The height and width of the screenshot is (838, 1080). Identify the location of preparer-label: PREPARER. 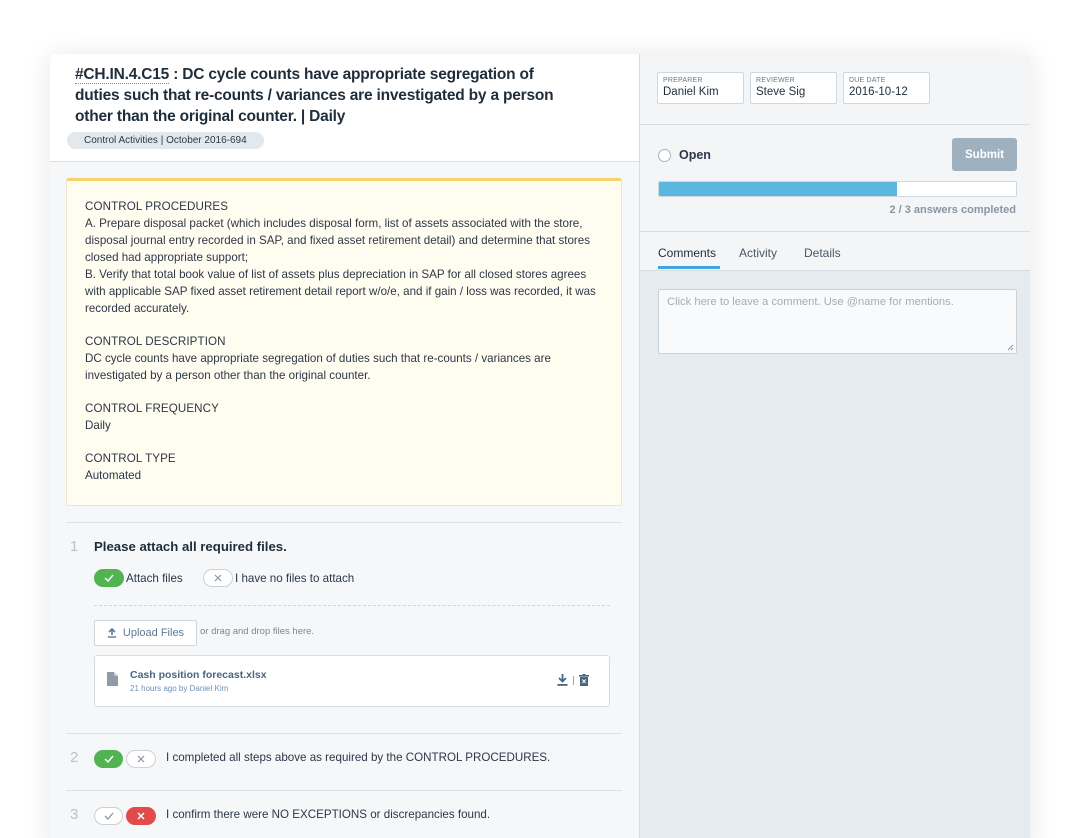
(683, 80).